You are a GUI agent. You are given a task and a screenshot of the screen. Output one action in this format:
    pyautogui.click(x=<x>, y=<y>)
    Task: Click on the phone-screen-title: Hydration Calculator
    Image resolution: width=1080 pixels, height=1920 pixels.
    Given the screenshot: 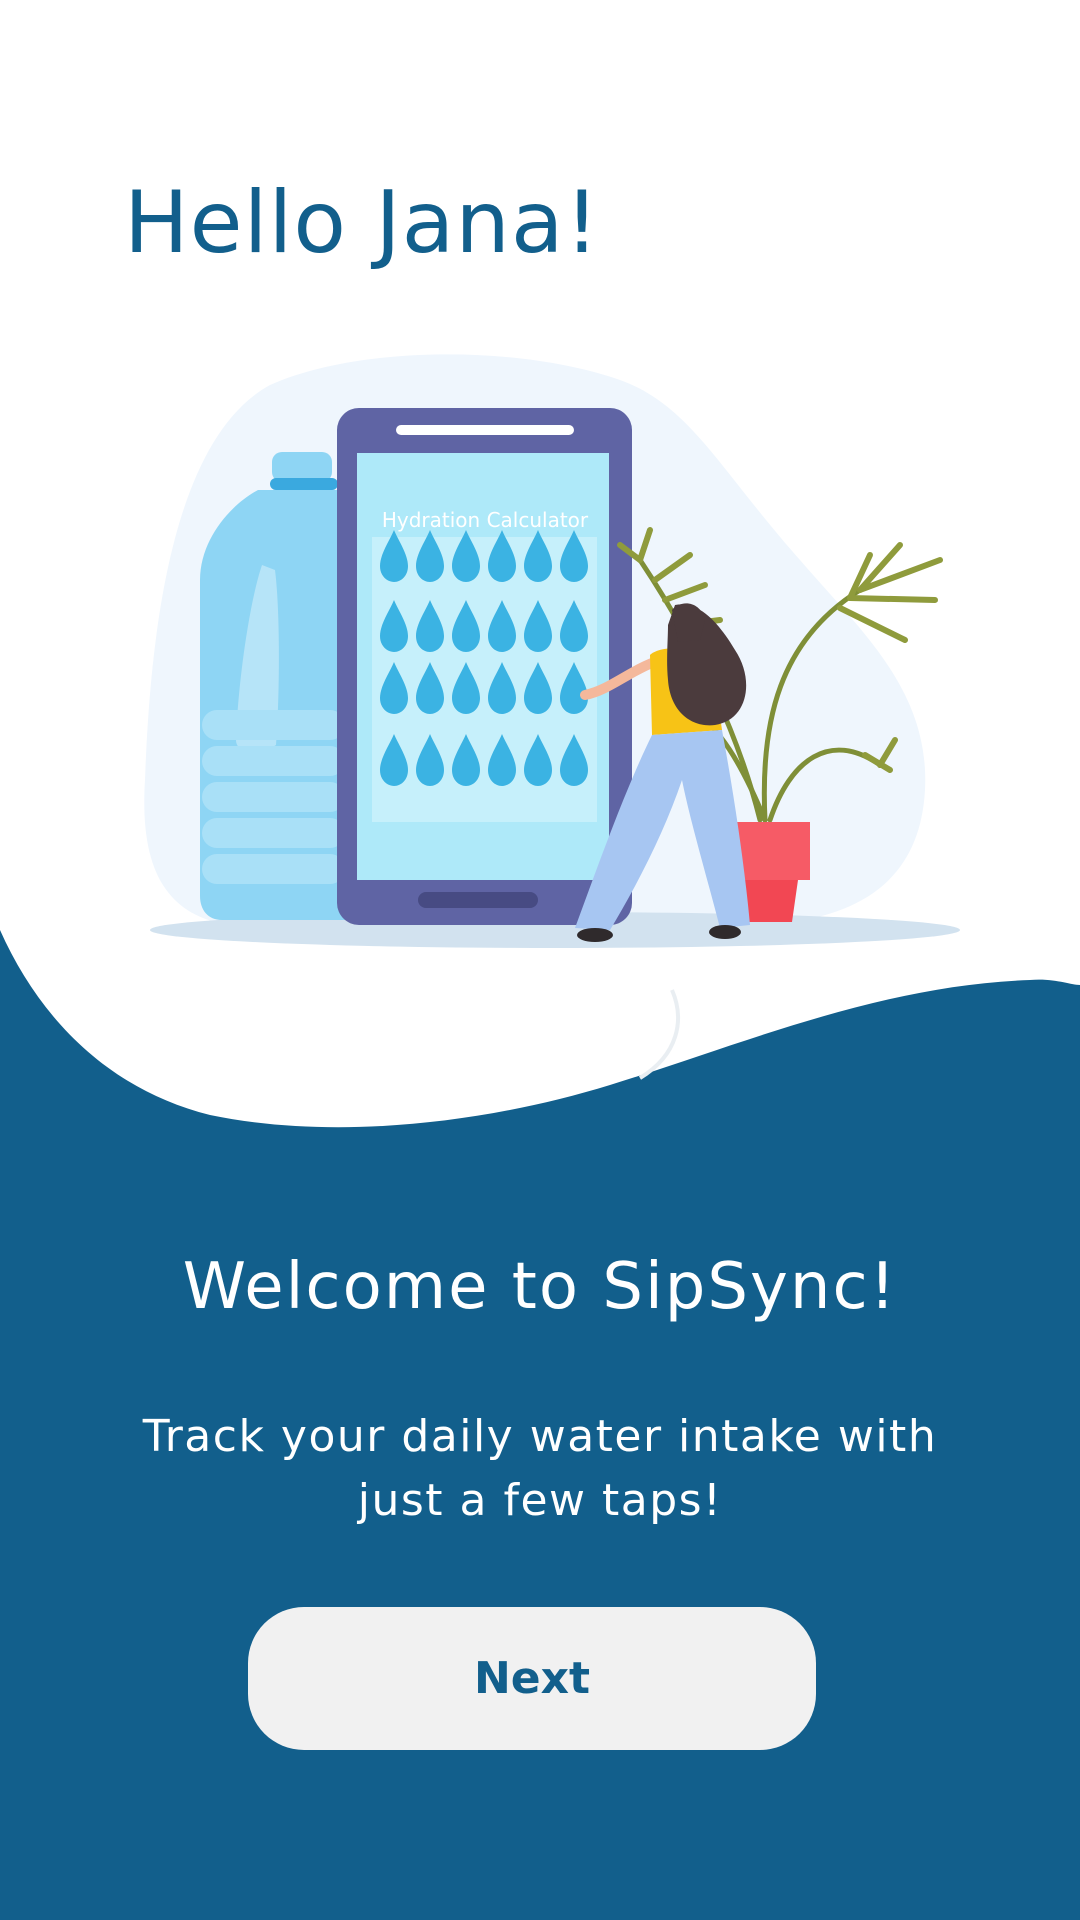 What is the action you would take?
    pyautogui.click(x=485, y=520)
    